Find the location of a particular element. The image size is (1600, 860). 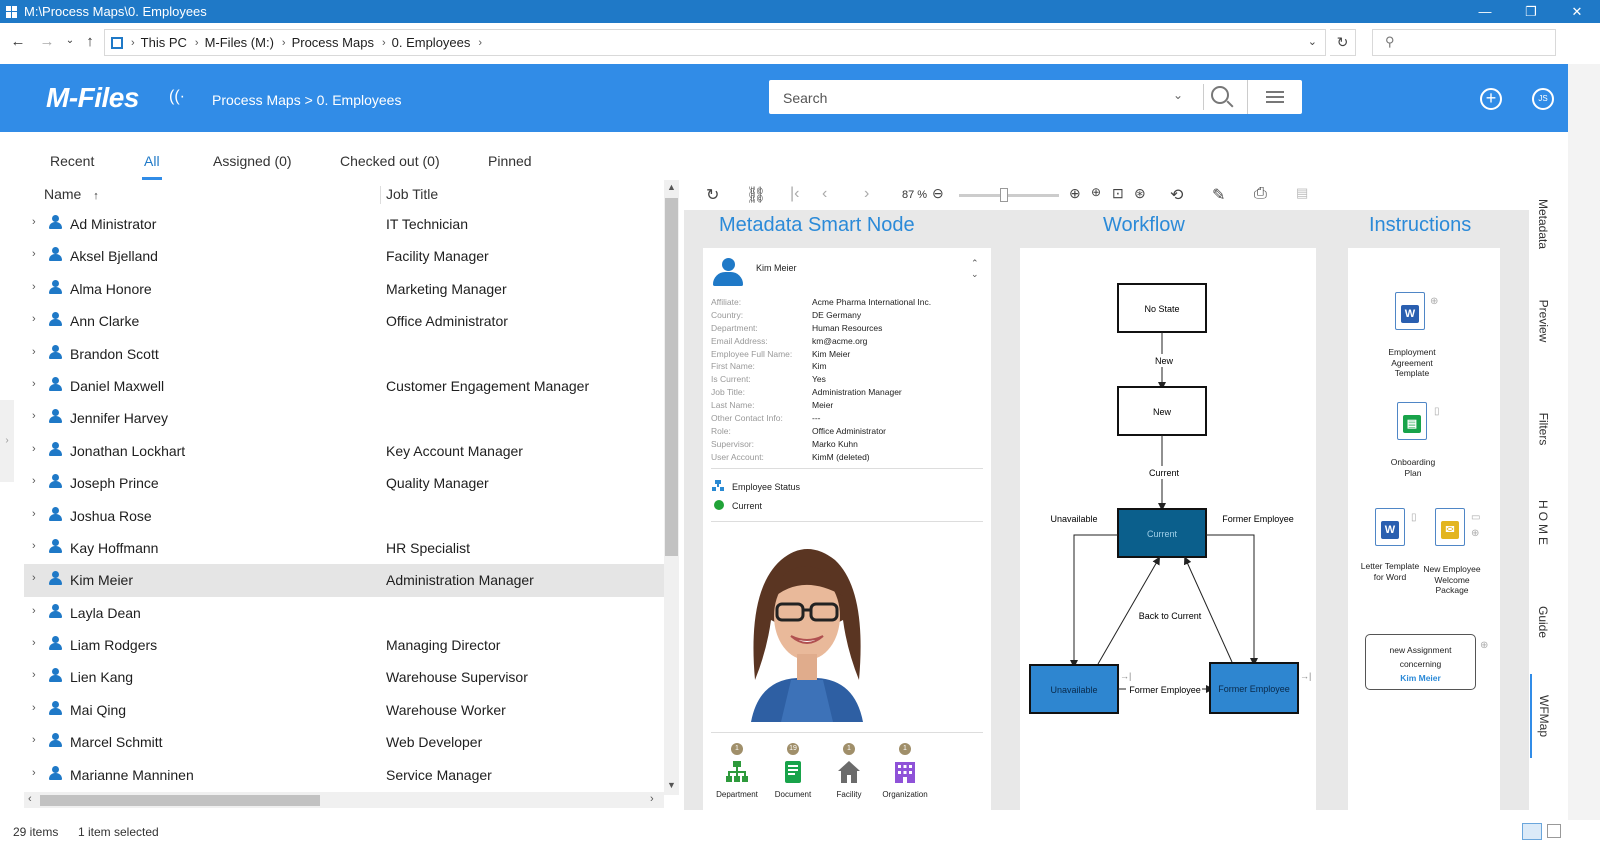

fit-page-icon: ⊡ is located at coordinates (1118, 193).